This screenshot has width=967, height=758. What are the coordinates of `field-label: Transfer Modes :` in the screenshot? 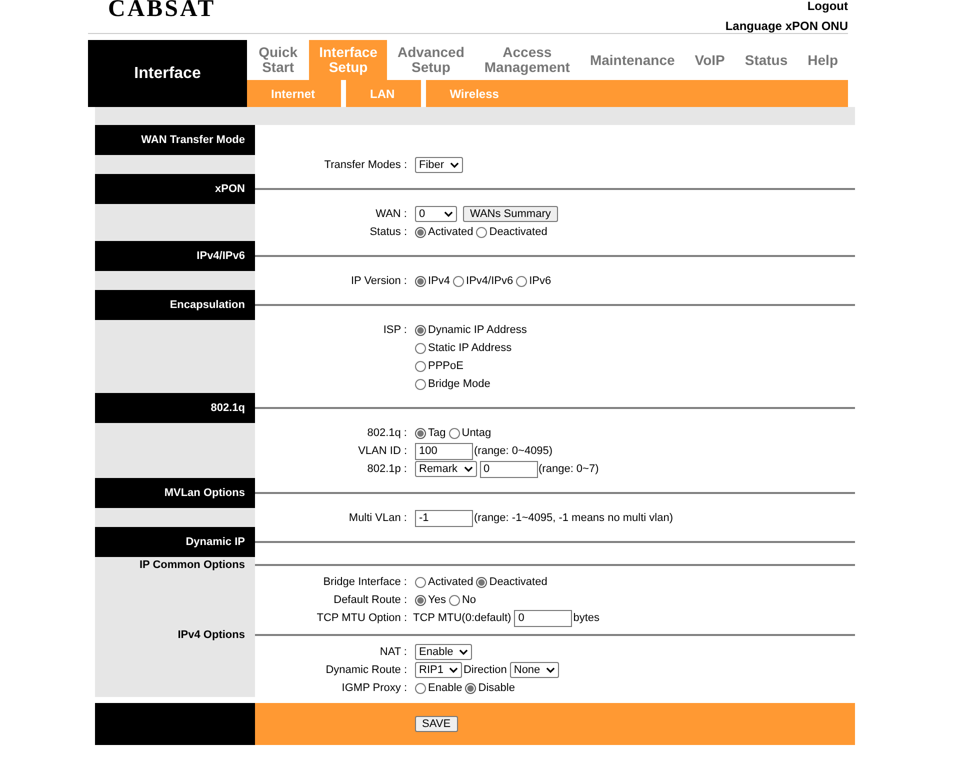 It's located at (365, 165).